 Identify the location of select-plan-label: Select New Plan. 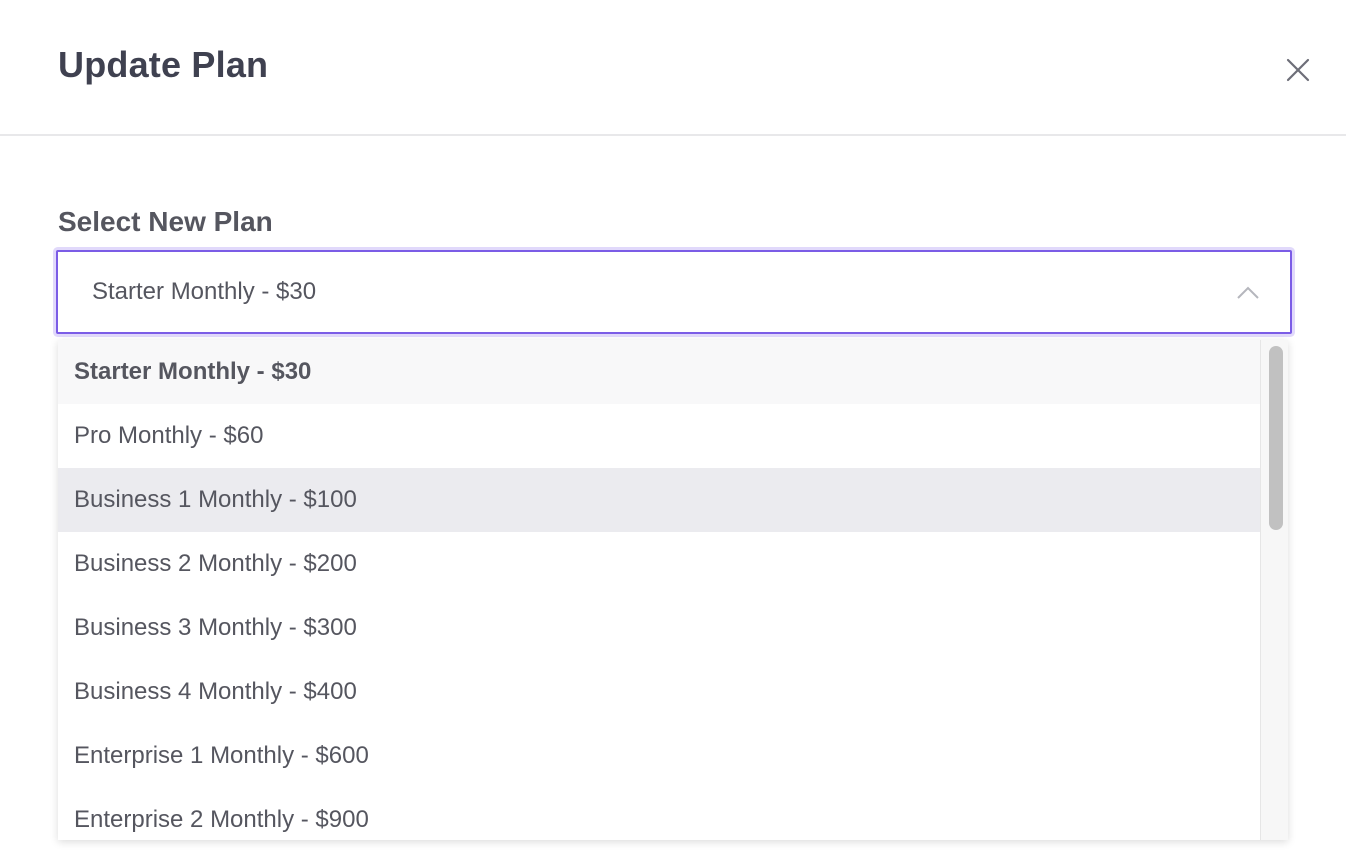
(165, 221).